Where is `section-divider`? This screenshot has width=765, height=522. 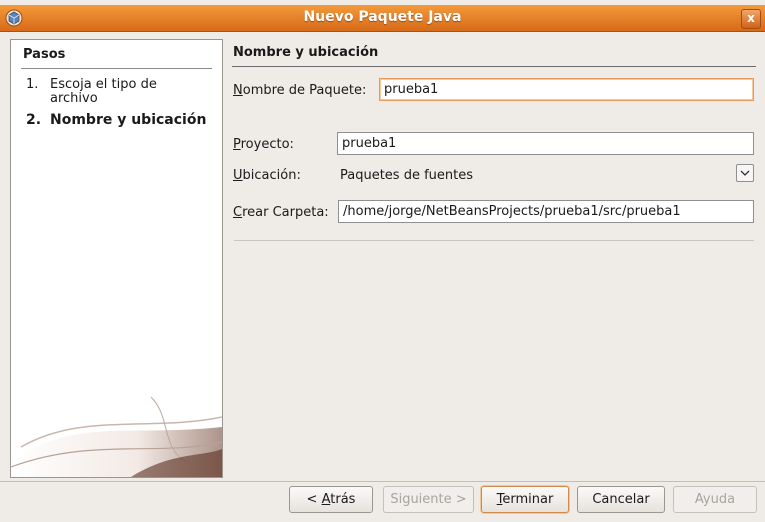 section-divider is located at coordinates (494, 66).